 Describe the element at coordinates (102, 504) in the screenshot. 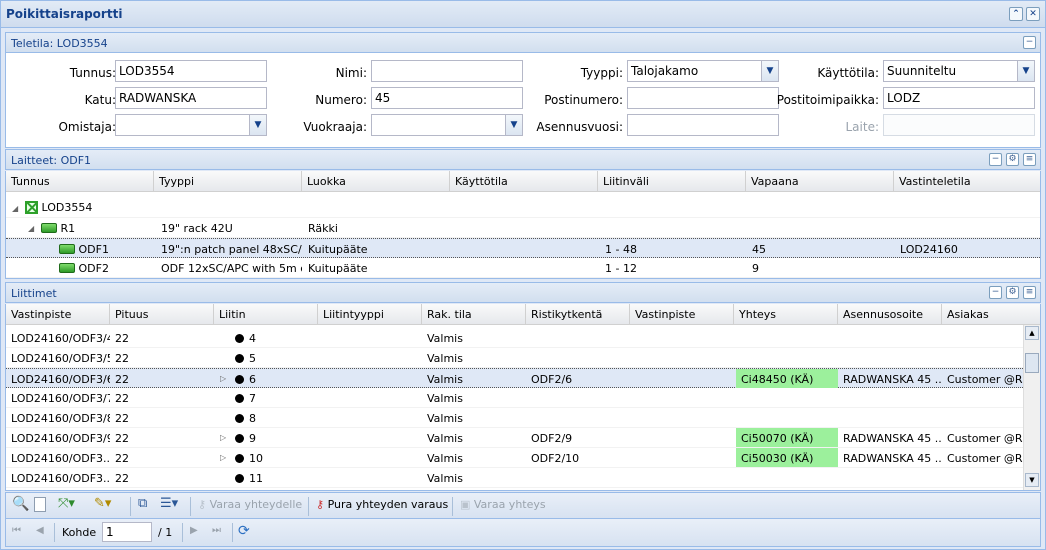

I see `magic-wand-icon: ✎▾` at that location.